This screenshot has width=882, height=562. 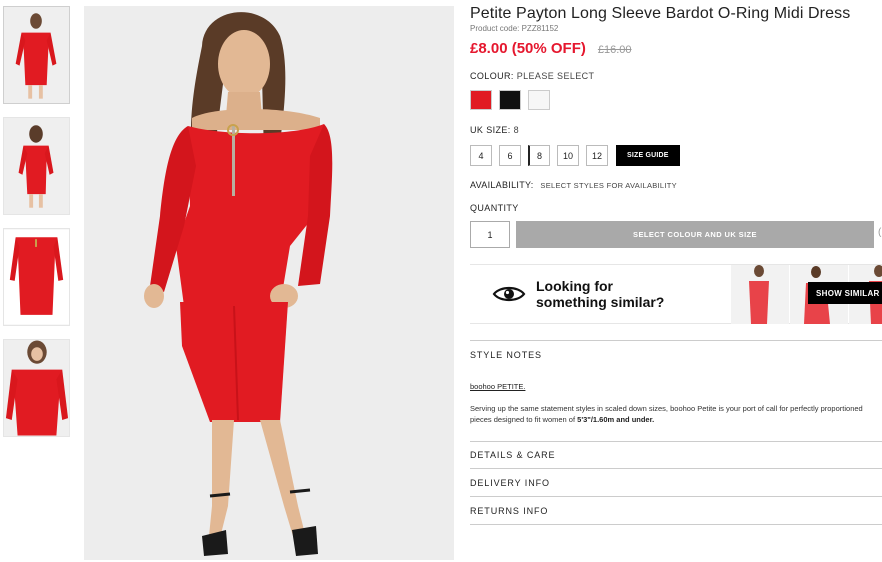 I want to click on product-code-label: Product code:, so click(x=496, y=28).